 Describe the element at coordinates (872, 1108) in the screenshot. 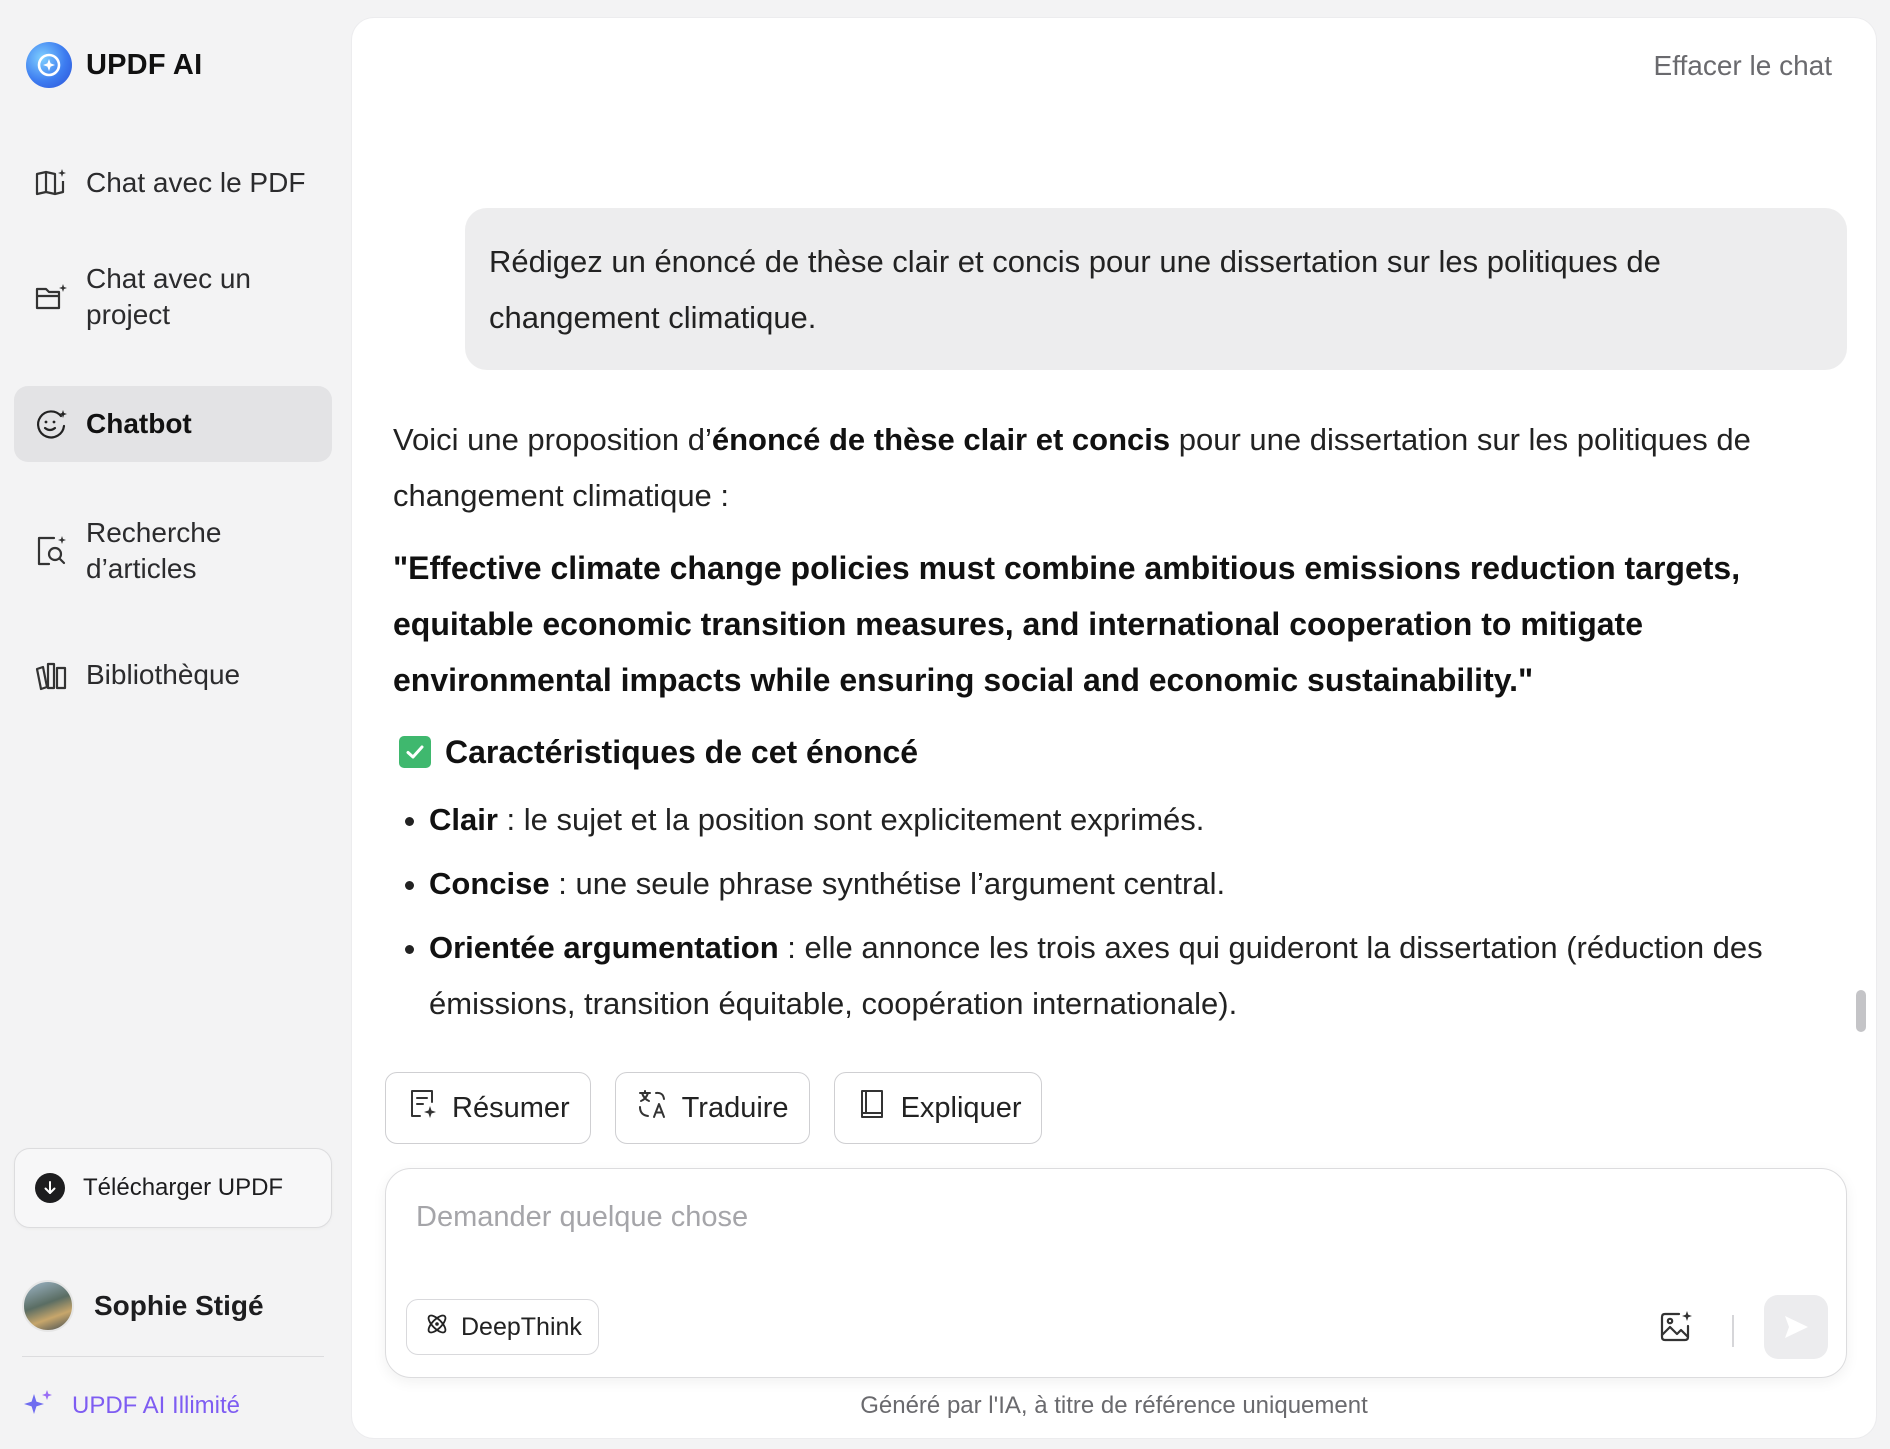

I see `explain-book-icon` at that location.